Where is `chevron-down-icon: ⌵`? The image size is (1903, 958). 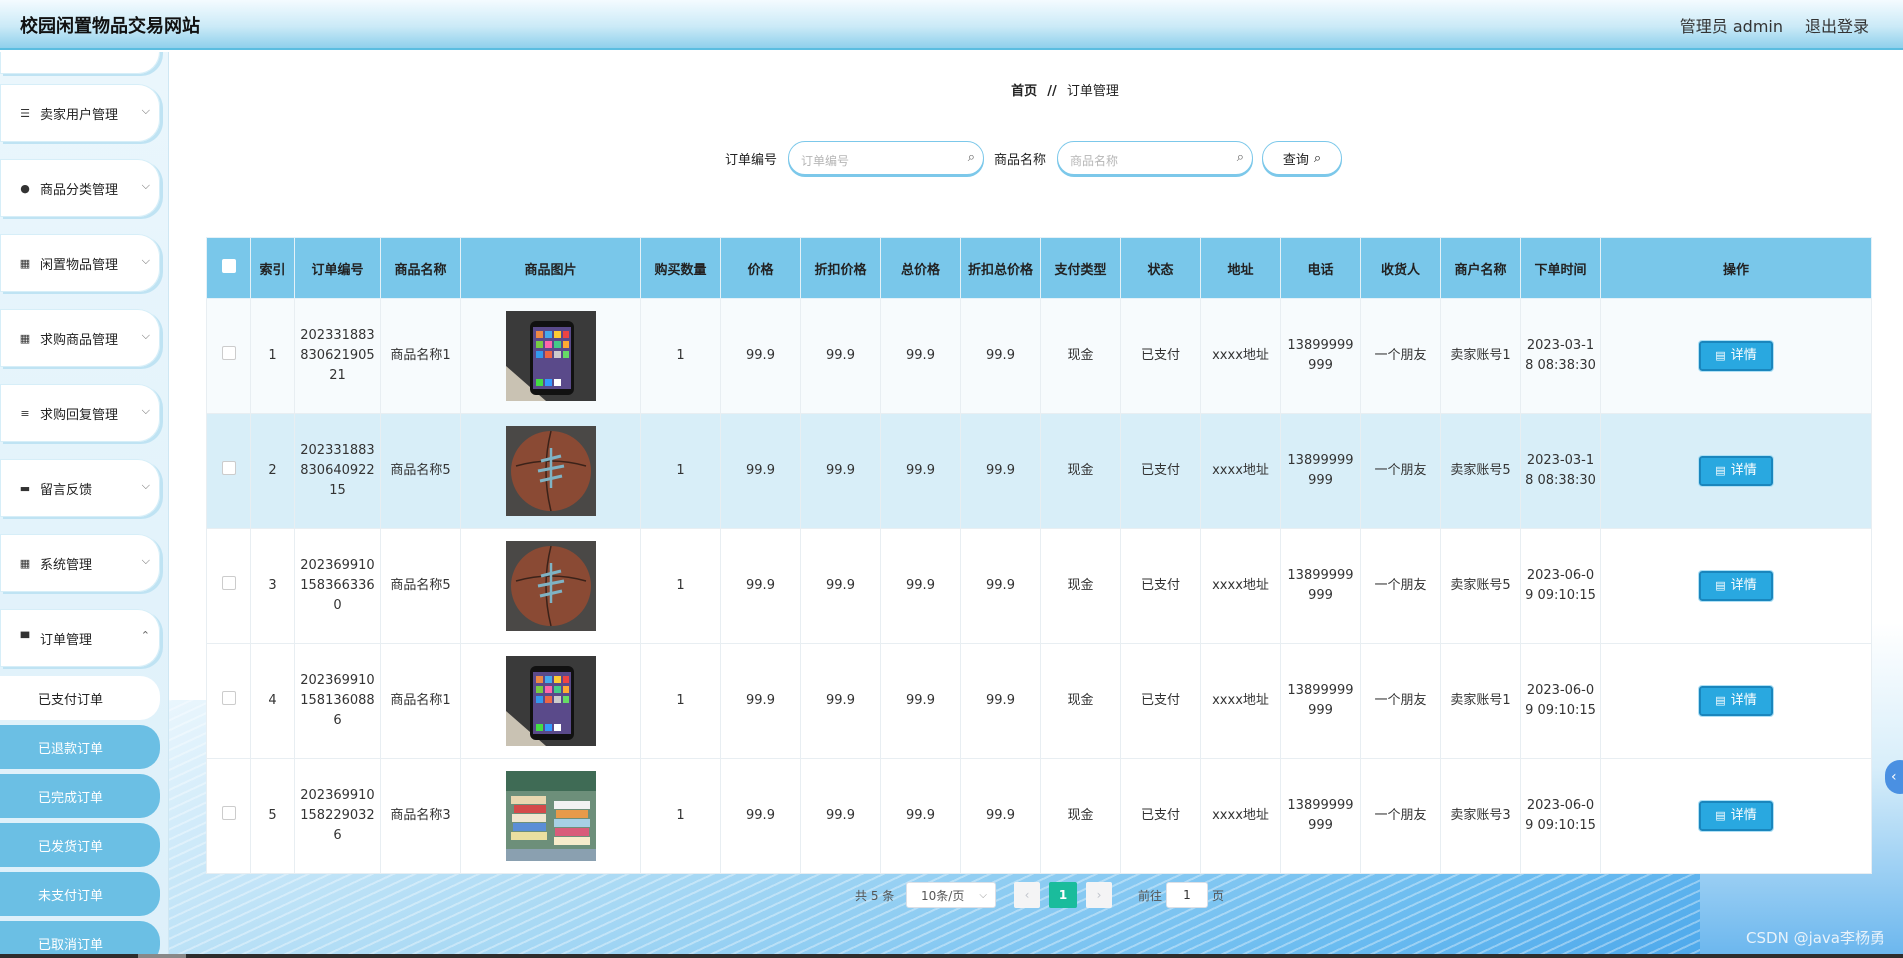 chevron-down-icon: ⌵ is located at coordinates (145, 335).